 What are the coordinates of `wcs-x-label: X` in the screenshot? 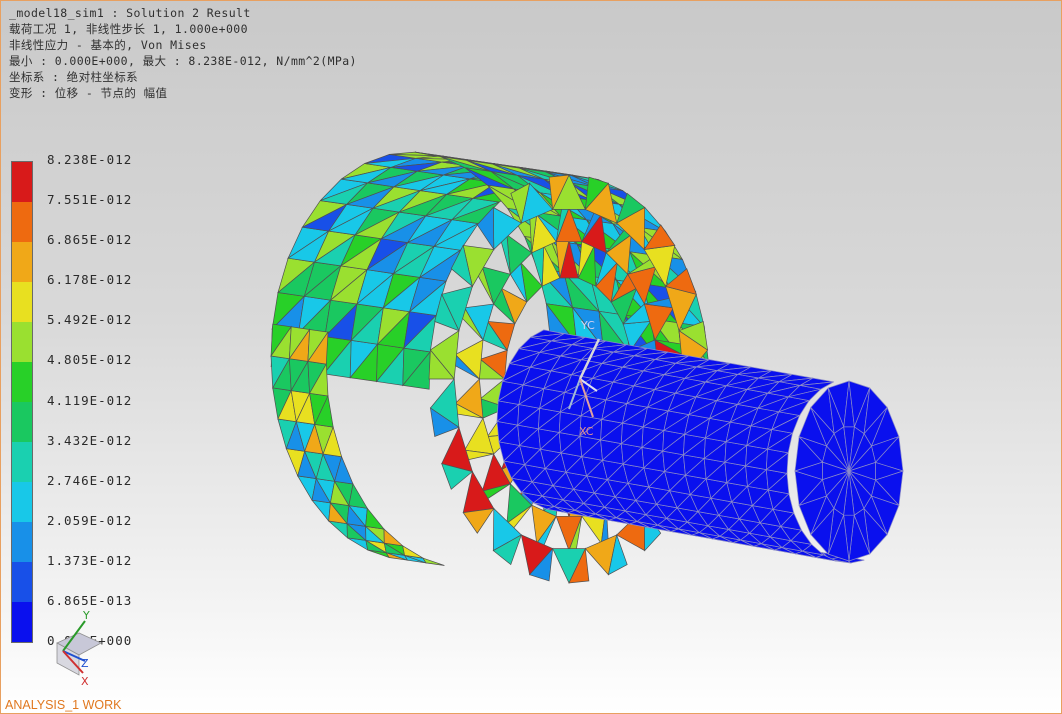 It's located at (85, 681).